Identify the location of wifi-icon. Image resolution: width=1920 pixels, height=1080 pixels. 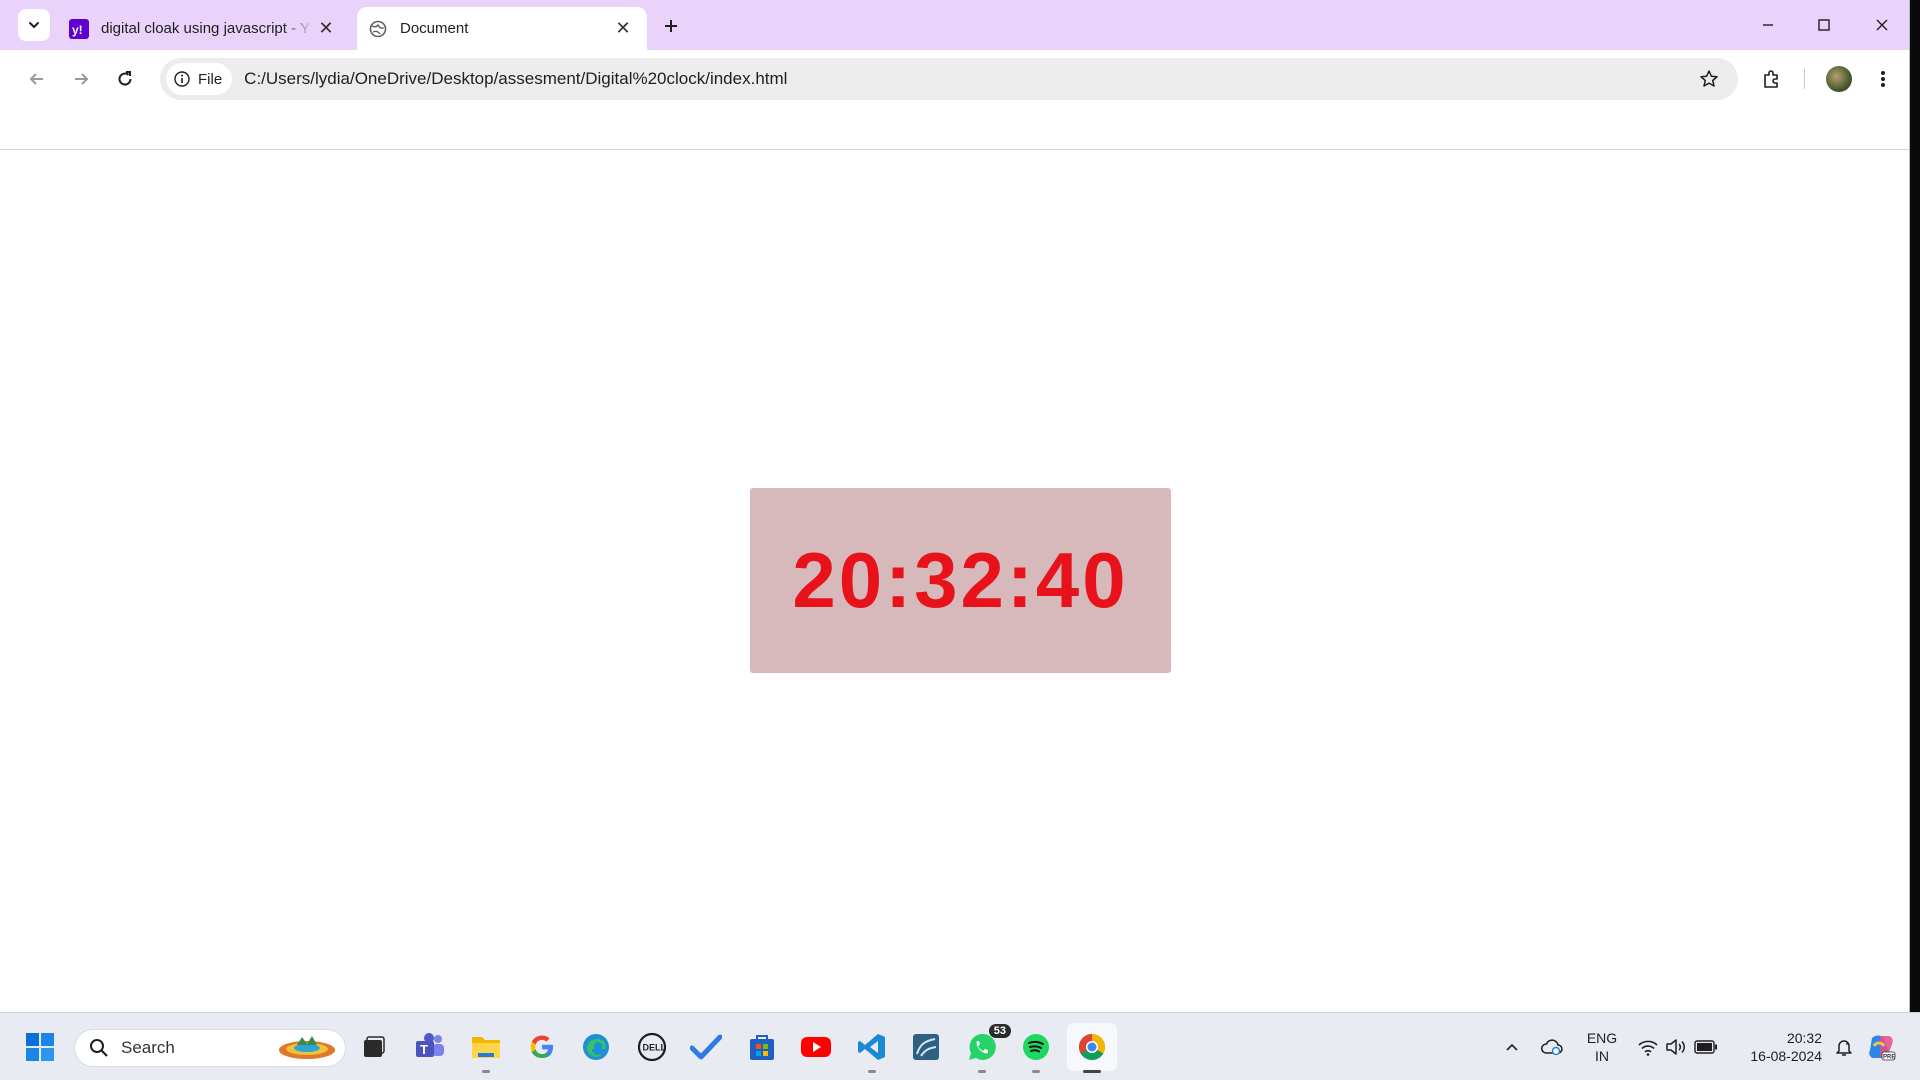
(1648, 1048).